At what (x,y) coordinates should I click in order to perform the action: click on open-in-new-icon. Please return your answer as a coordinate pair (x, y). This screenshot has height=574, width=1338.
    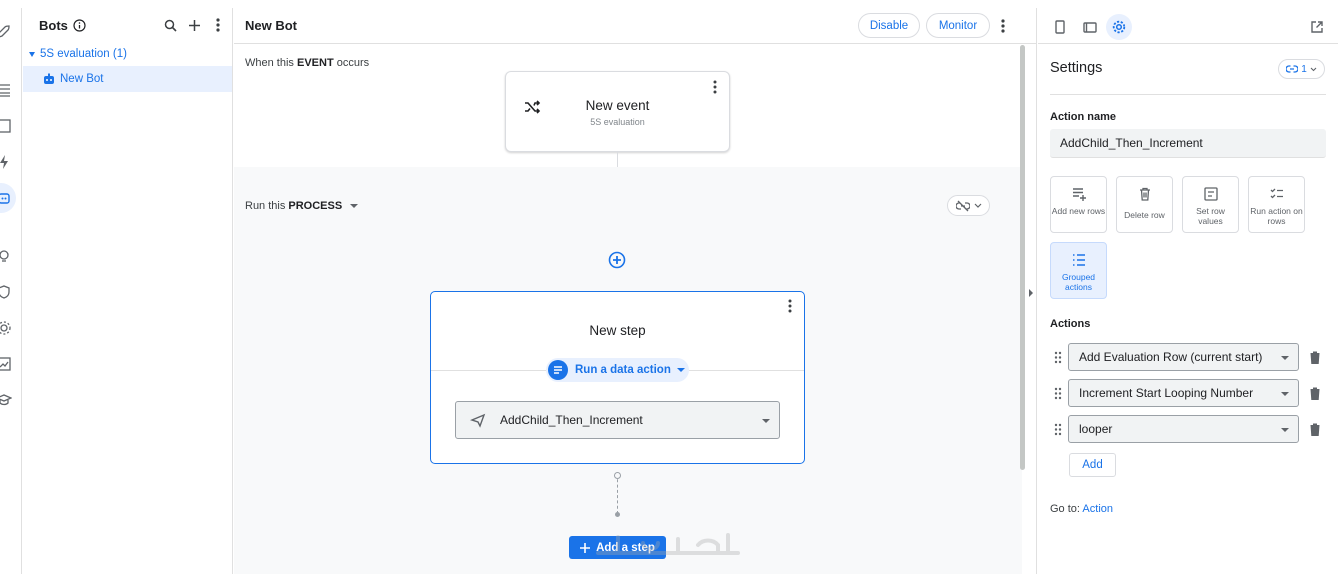
    Looking at the image, I should click on (1317, 27).